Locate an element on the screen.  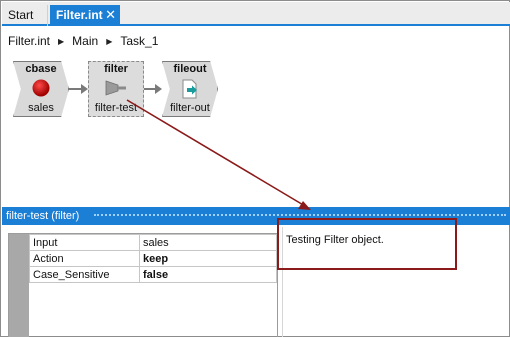
node-filter: filter filter-test is located at coordinates (116, 89).